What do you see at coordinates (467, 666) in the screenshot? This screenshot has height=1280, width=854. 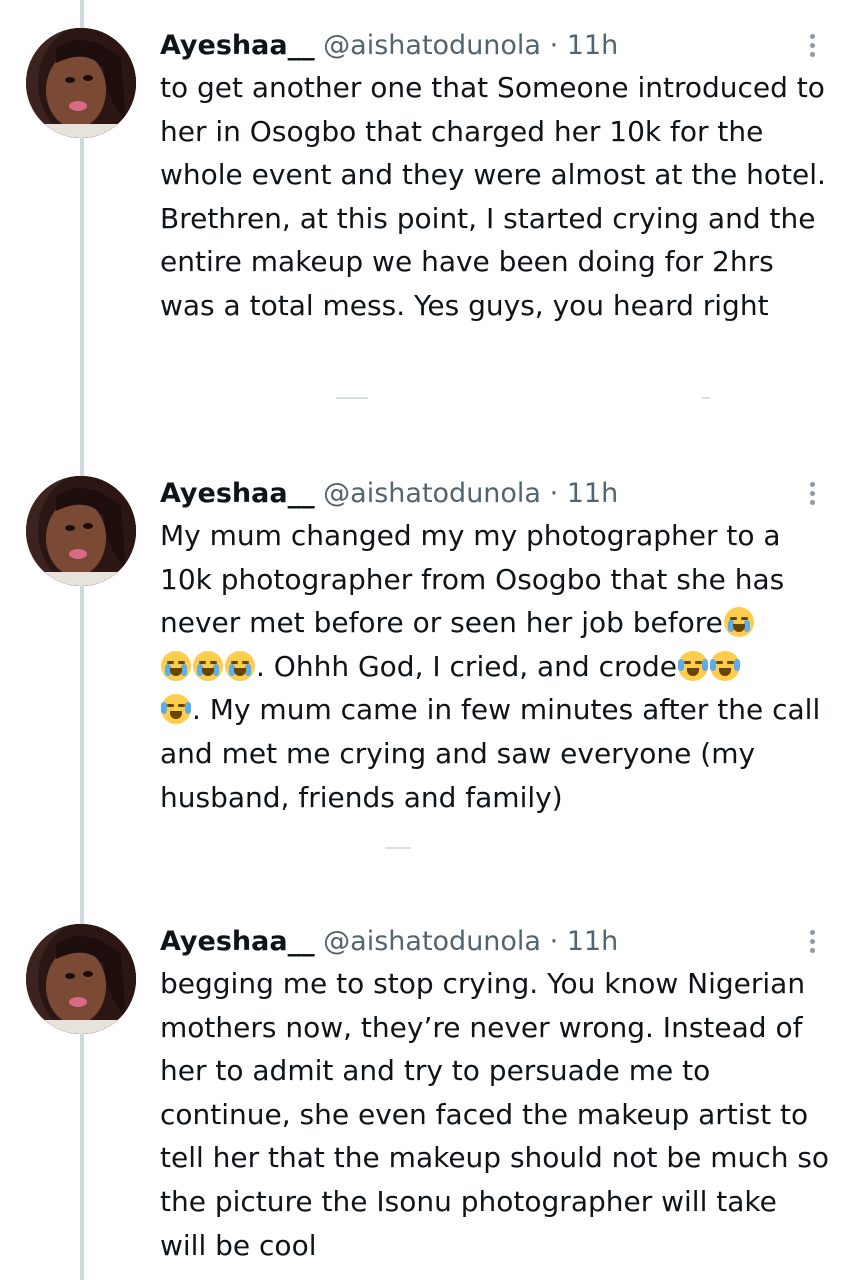 I see `tweet-text-part: . Ohhh God, I cried, and crode` at bounding box center [467, 666].